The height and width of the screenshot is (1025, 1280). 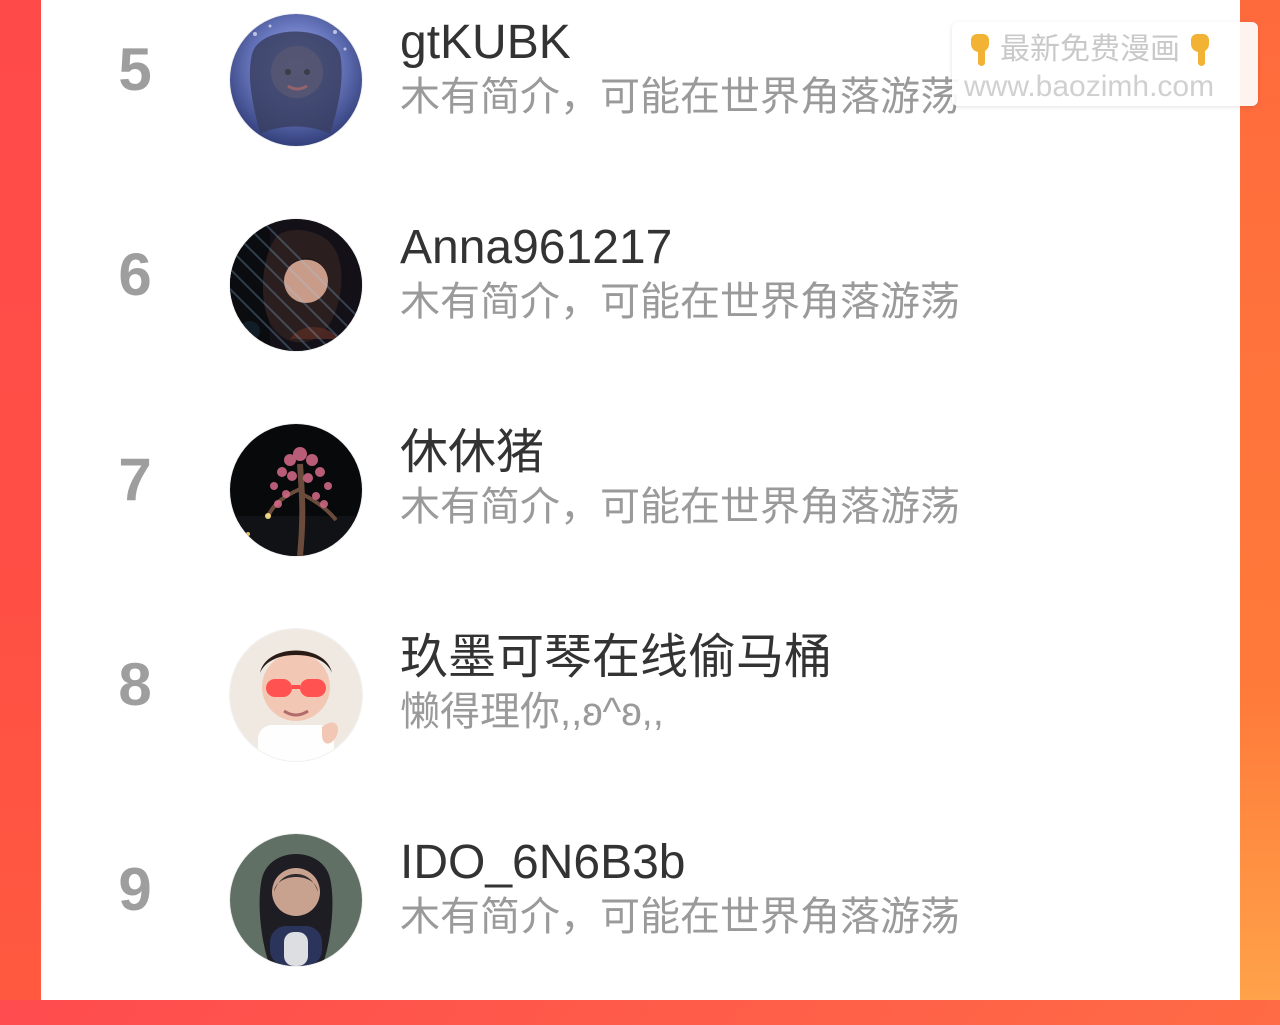 I want to click on right-border, so click(x=1260, y=500).